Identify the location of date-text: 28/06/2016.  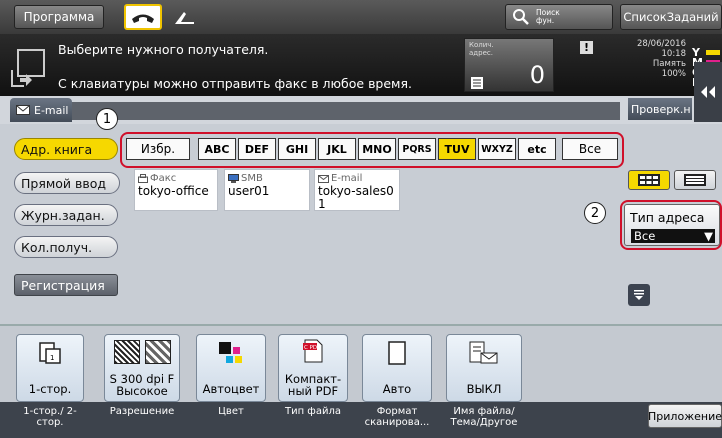
(661, 44).